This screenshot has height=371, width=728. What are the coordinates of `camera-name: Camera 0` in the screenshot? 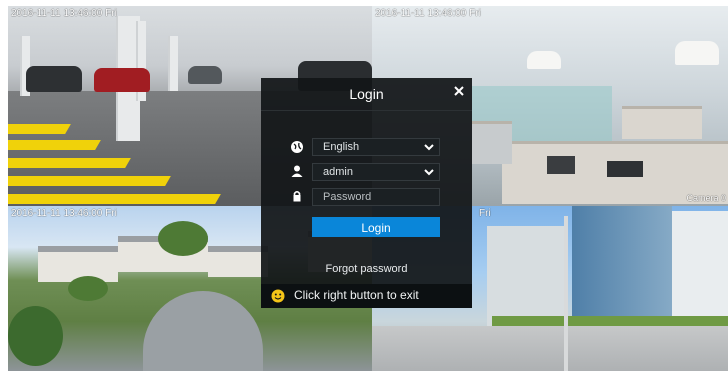 It's located at (706, 198).